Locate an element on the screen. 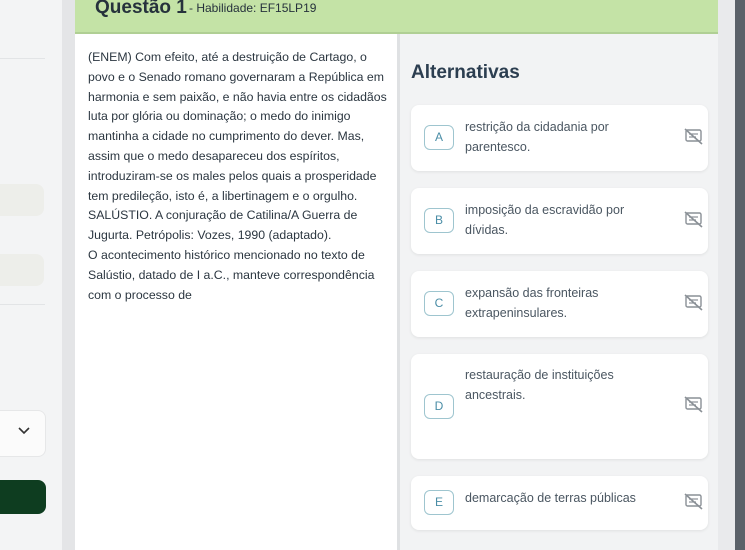 The width and height of the screenshot is (745, 550). question-title: Questão 1 is located at coordinates (141, 9).